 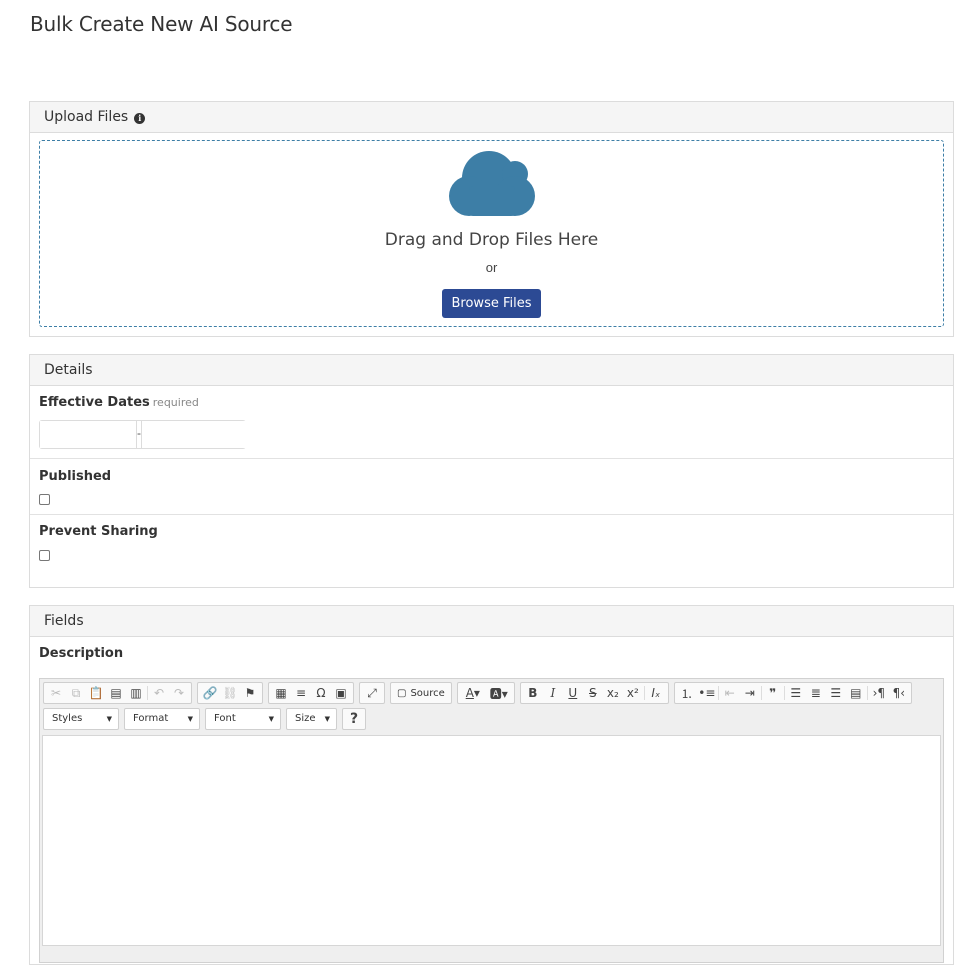 I want to click on numbered-list-icon: ⒈, so click(x=687, y=693).